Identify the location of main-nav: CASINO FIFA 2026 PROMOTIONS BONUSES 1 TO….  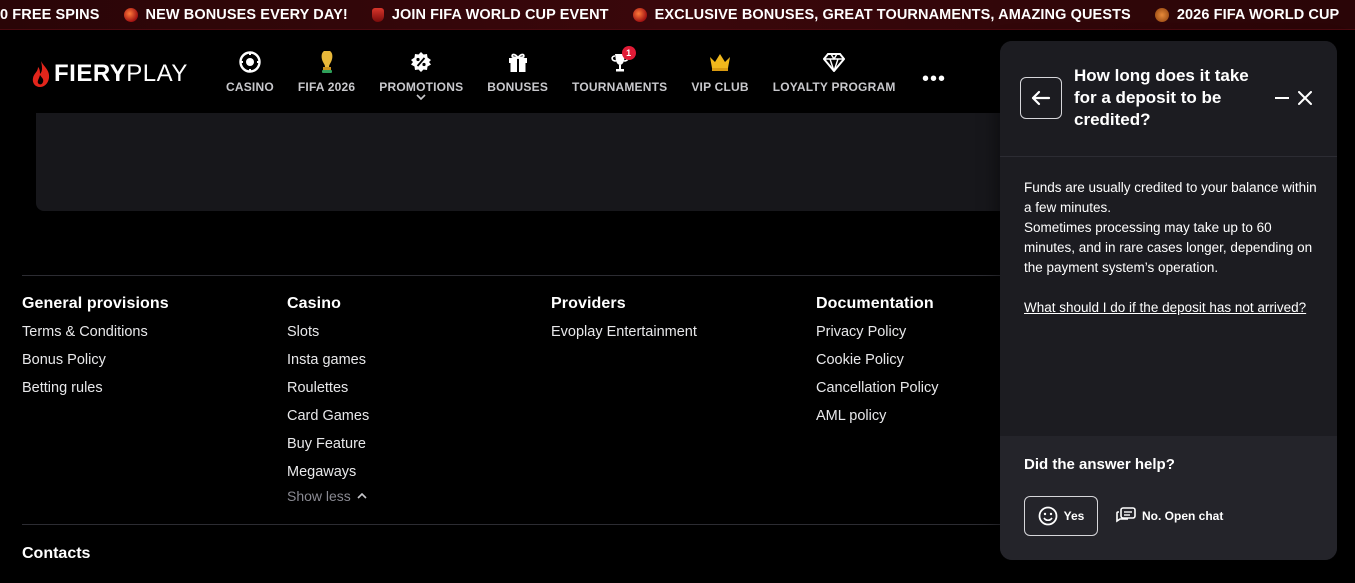
(573, 73).